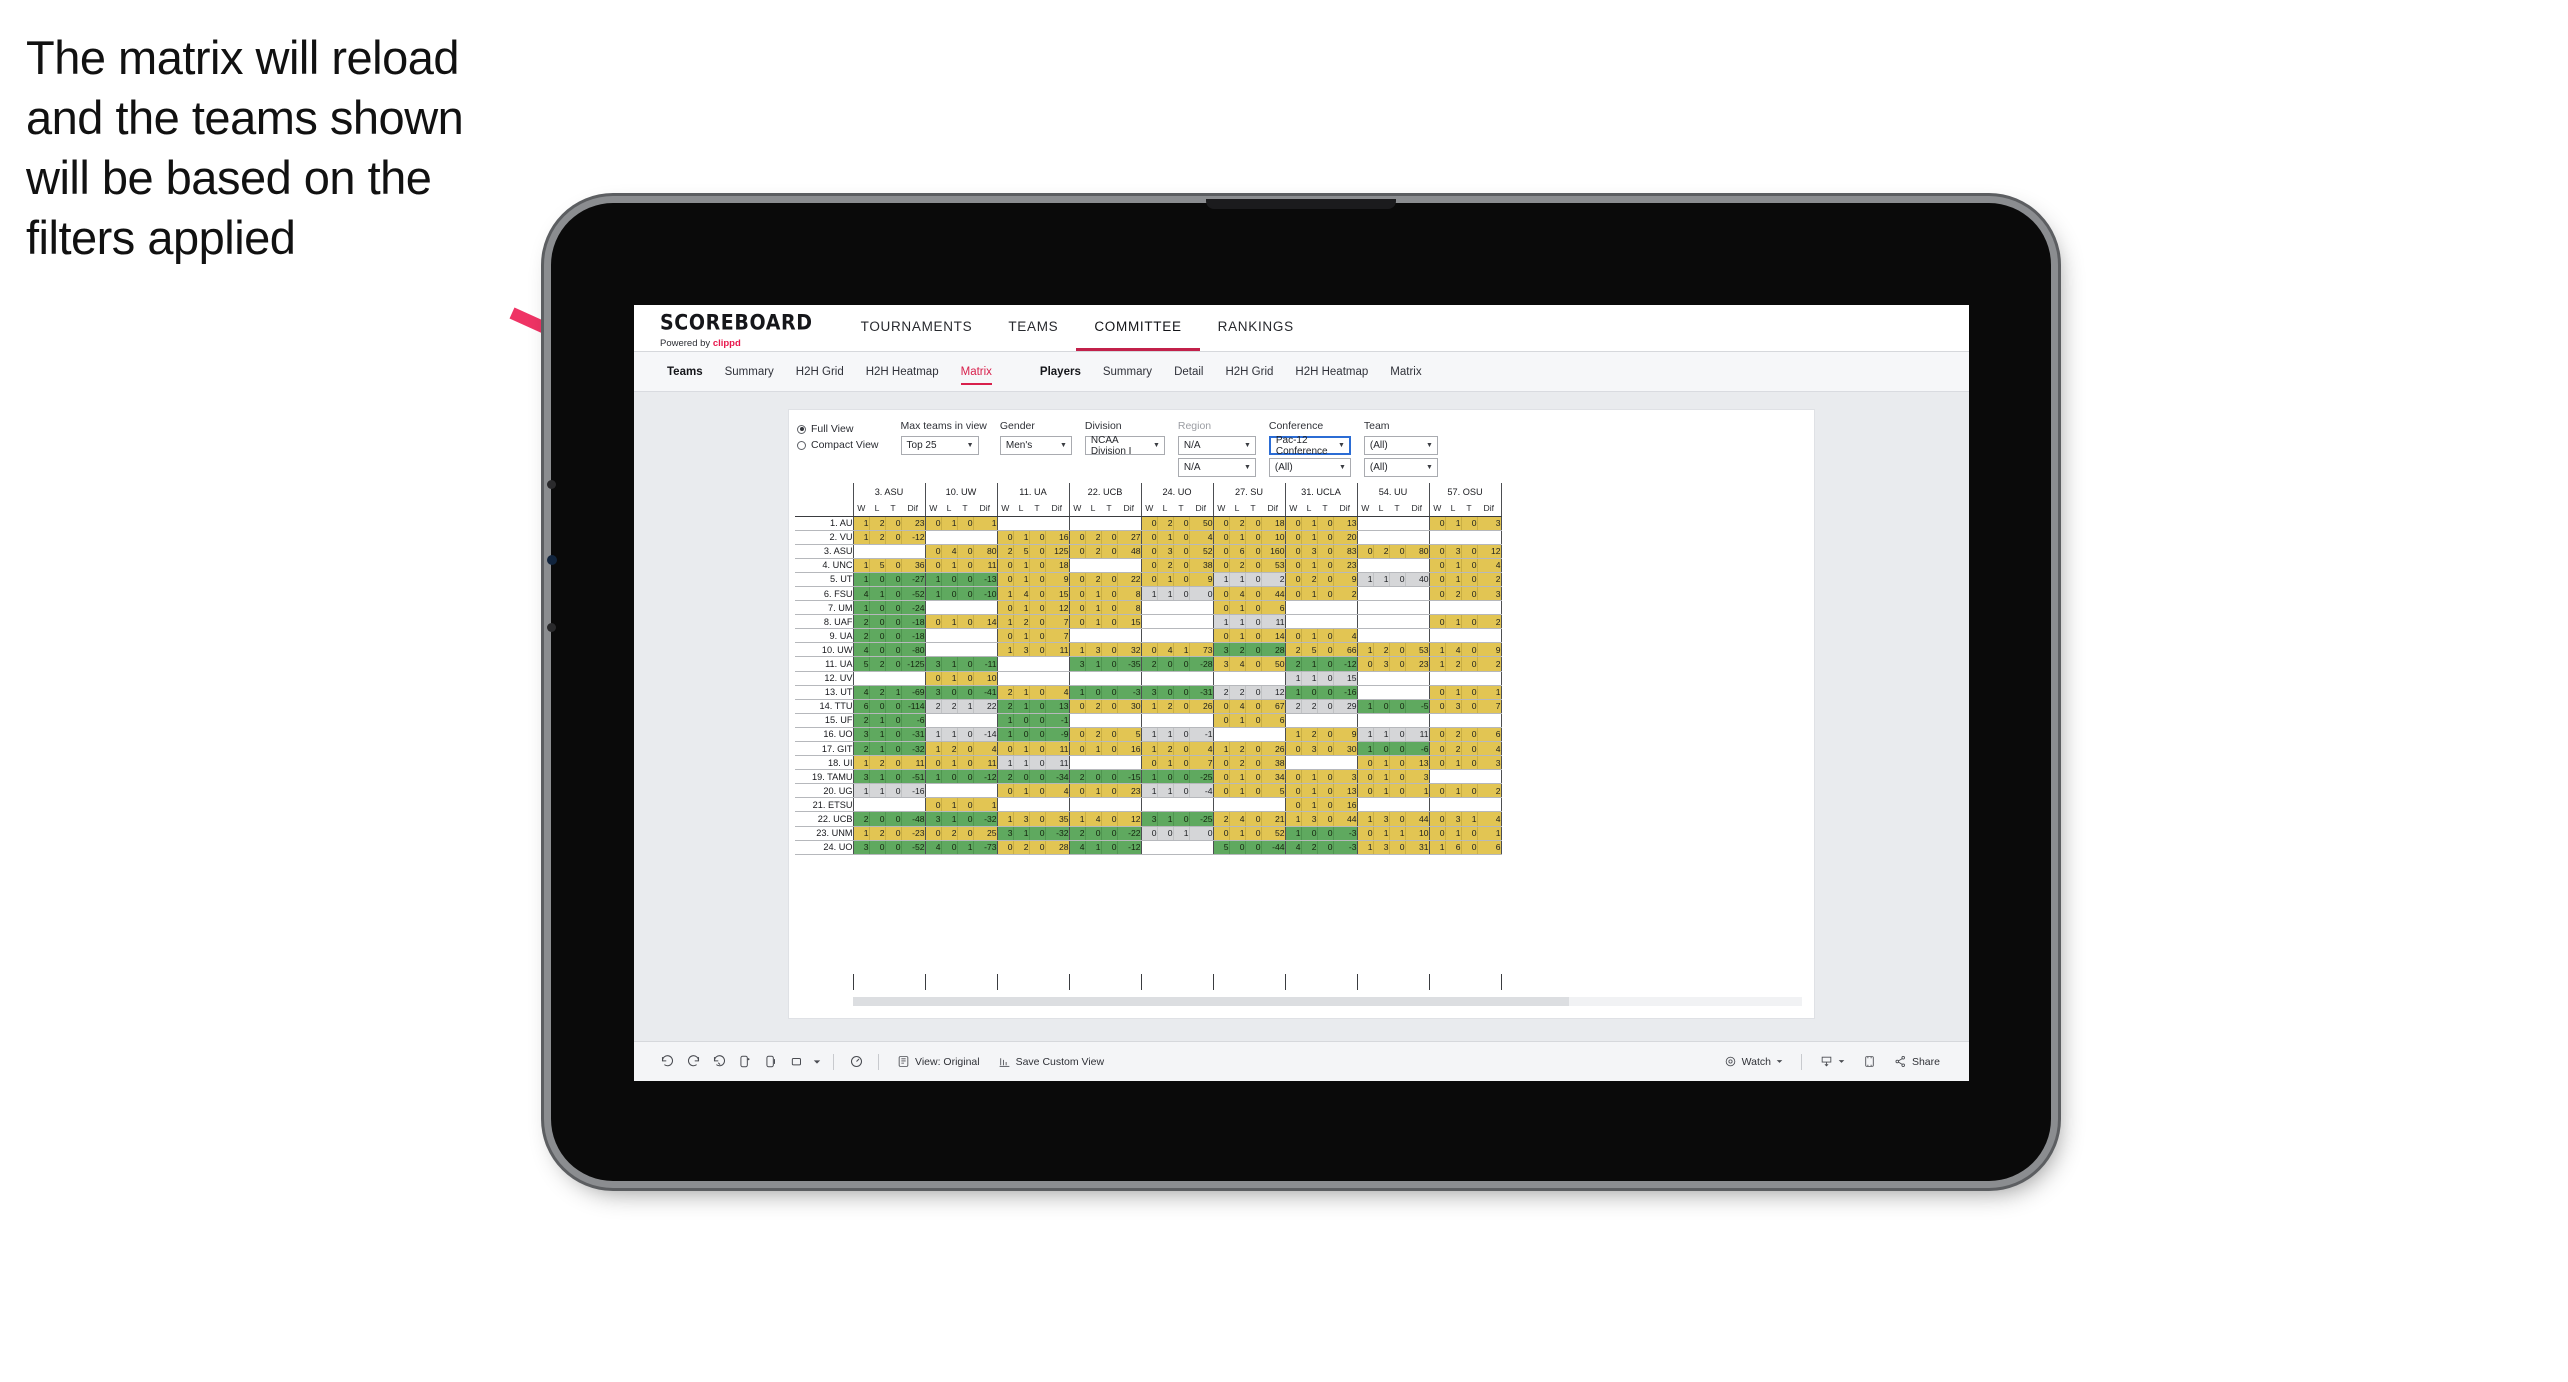 This screenshot has height=1382, width=2568. What do you see at coordinates (824, 749) in the screenshot?
I see `matrix-row-label: 17. GIT` at bounding box center [824, 749].